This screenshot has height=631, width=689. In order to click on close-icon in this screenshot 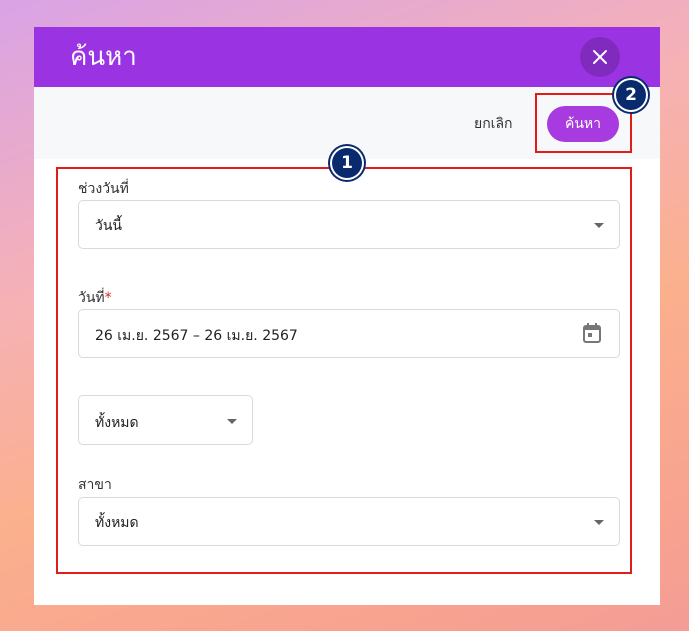, I will do `click(600, 57)`.